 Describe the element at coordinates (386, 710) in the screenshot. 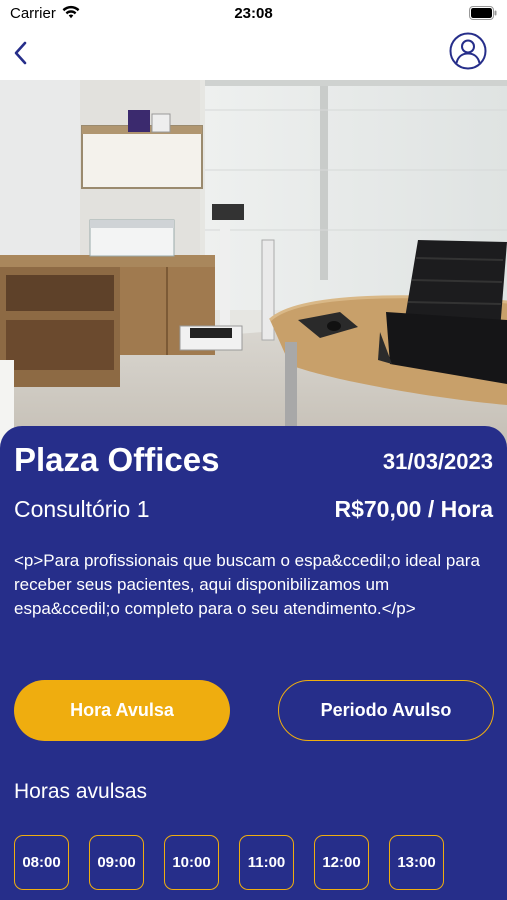

I see `periodo-avulso-button: Periodo Avulso` at that location.